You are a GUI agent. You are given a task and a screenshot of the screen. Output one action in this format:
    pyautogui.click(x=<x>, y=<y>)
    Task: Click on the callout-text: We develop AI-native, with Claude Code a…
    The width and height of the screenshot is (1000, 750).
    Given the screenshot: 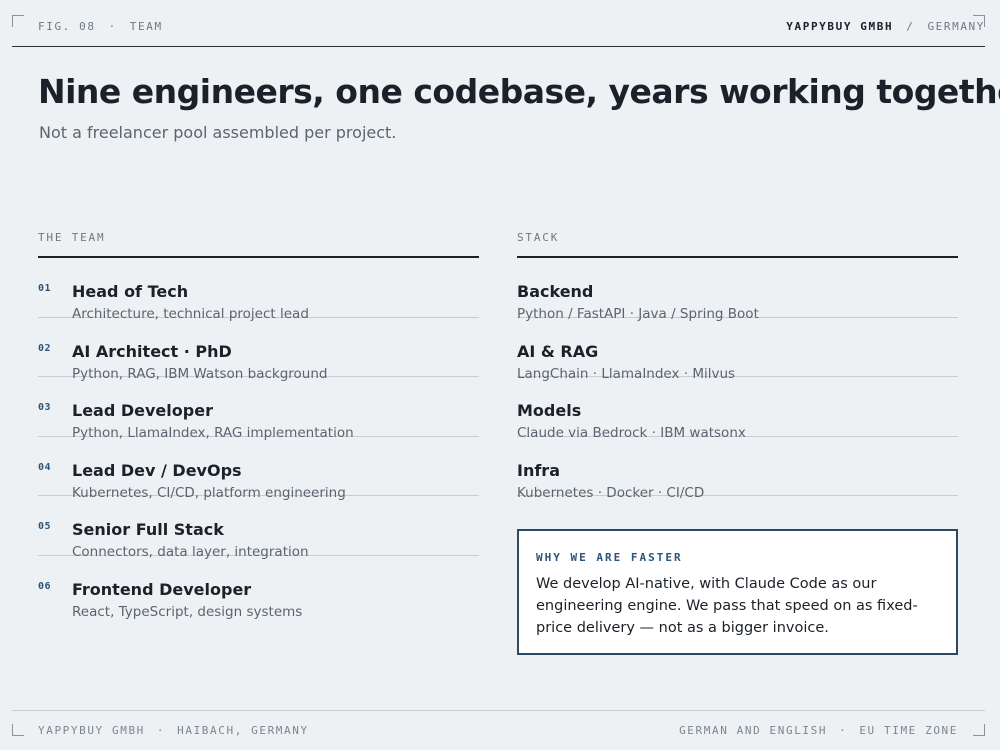 What is the action you would take?
    pyautogui.click(x=727, y=606)
    